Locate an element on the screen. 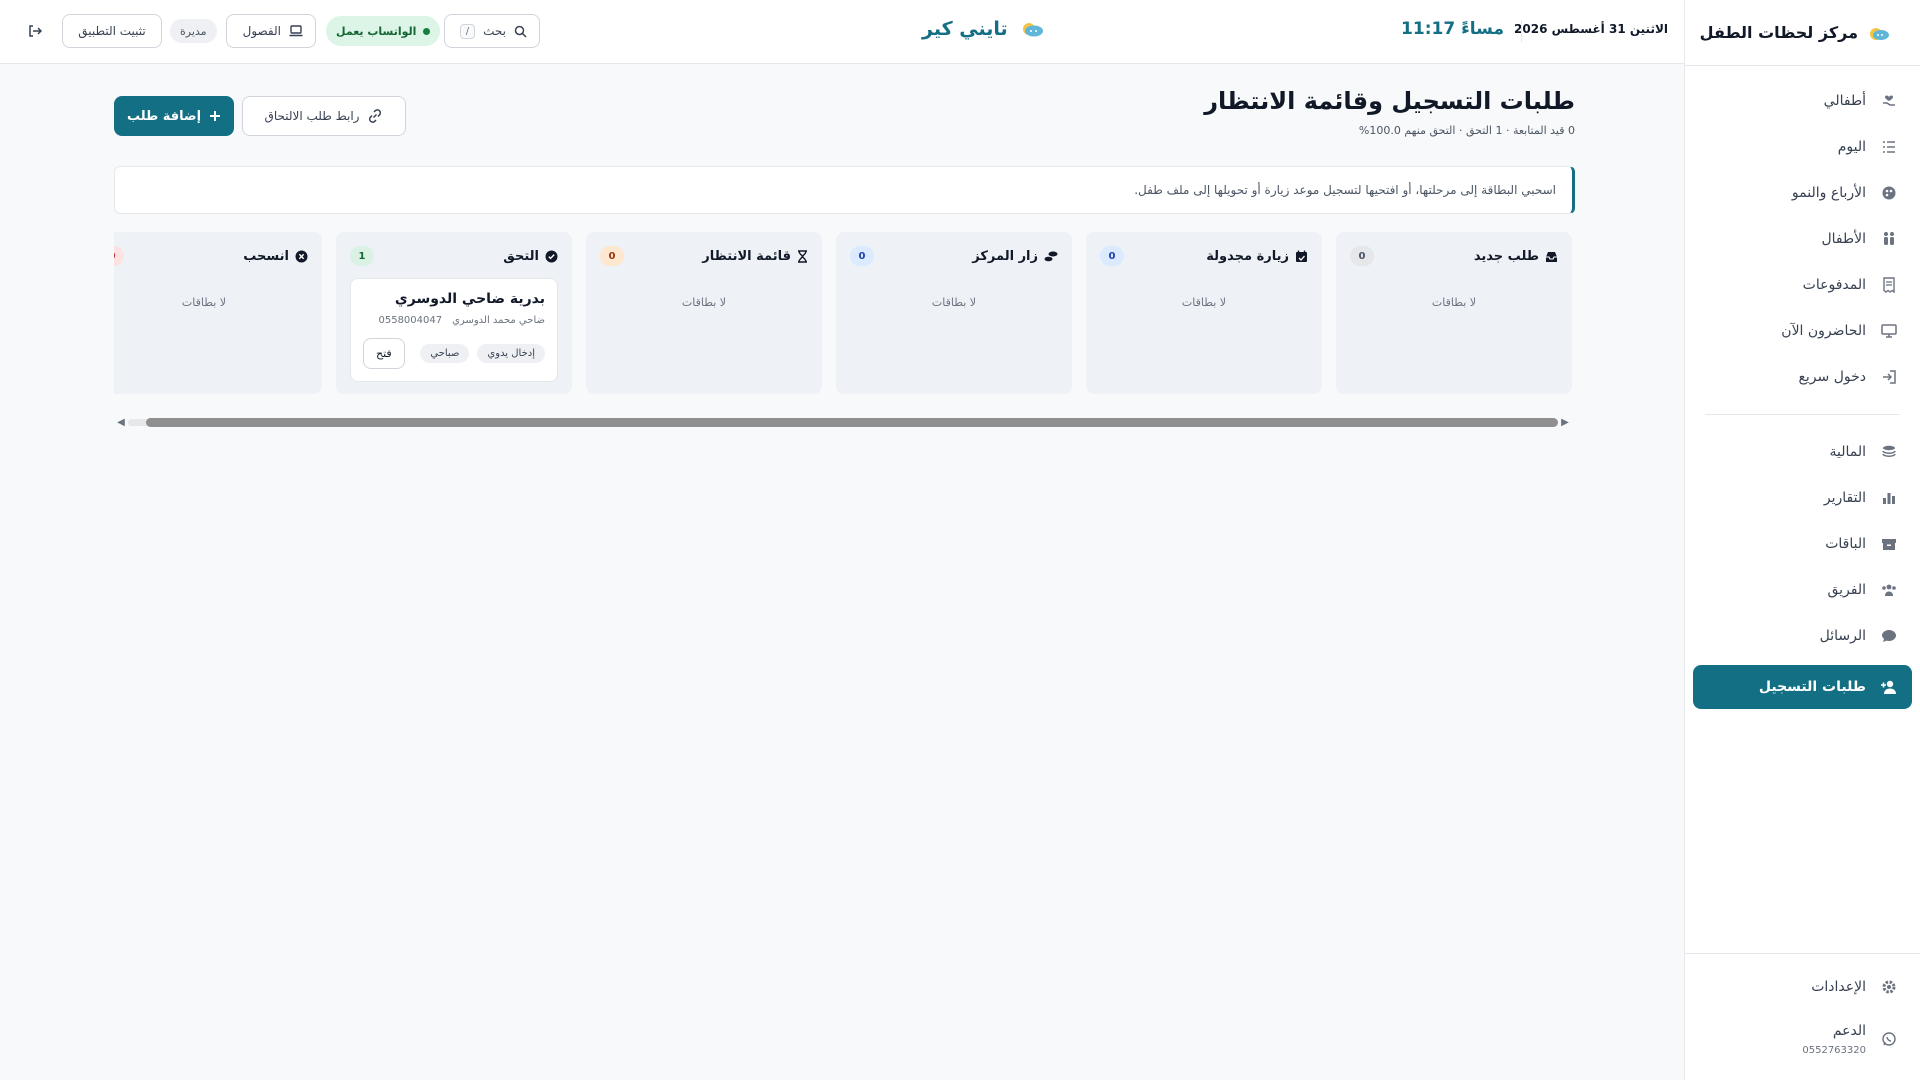  sidebar-item-messages: الرسائل is located at coordinates (1802, 636).